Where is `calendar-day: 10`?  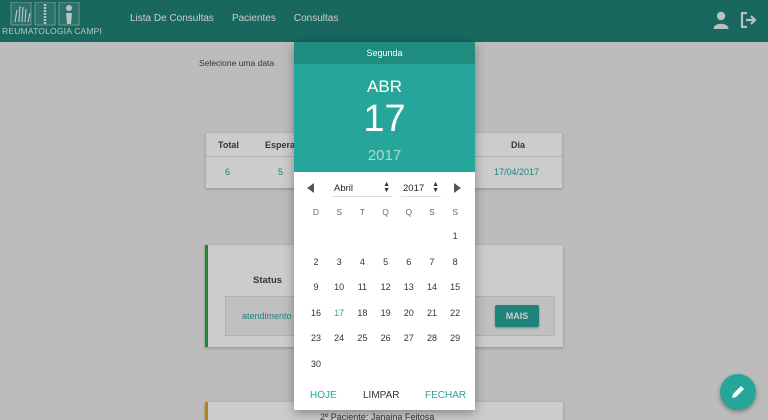 calendar-day: 10 is located at coordinates (339, 287).